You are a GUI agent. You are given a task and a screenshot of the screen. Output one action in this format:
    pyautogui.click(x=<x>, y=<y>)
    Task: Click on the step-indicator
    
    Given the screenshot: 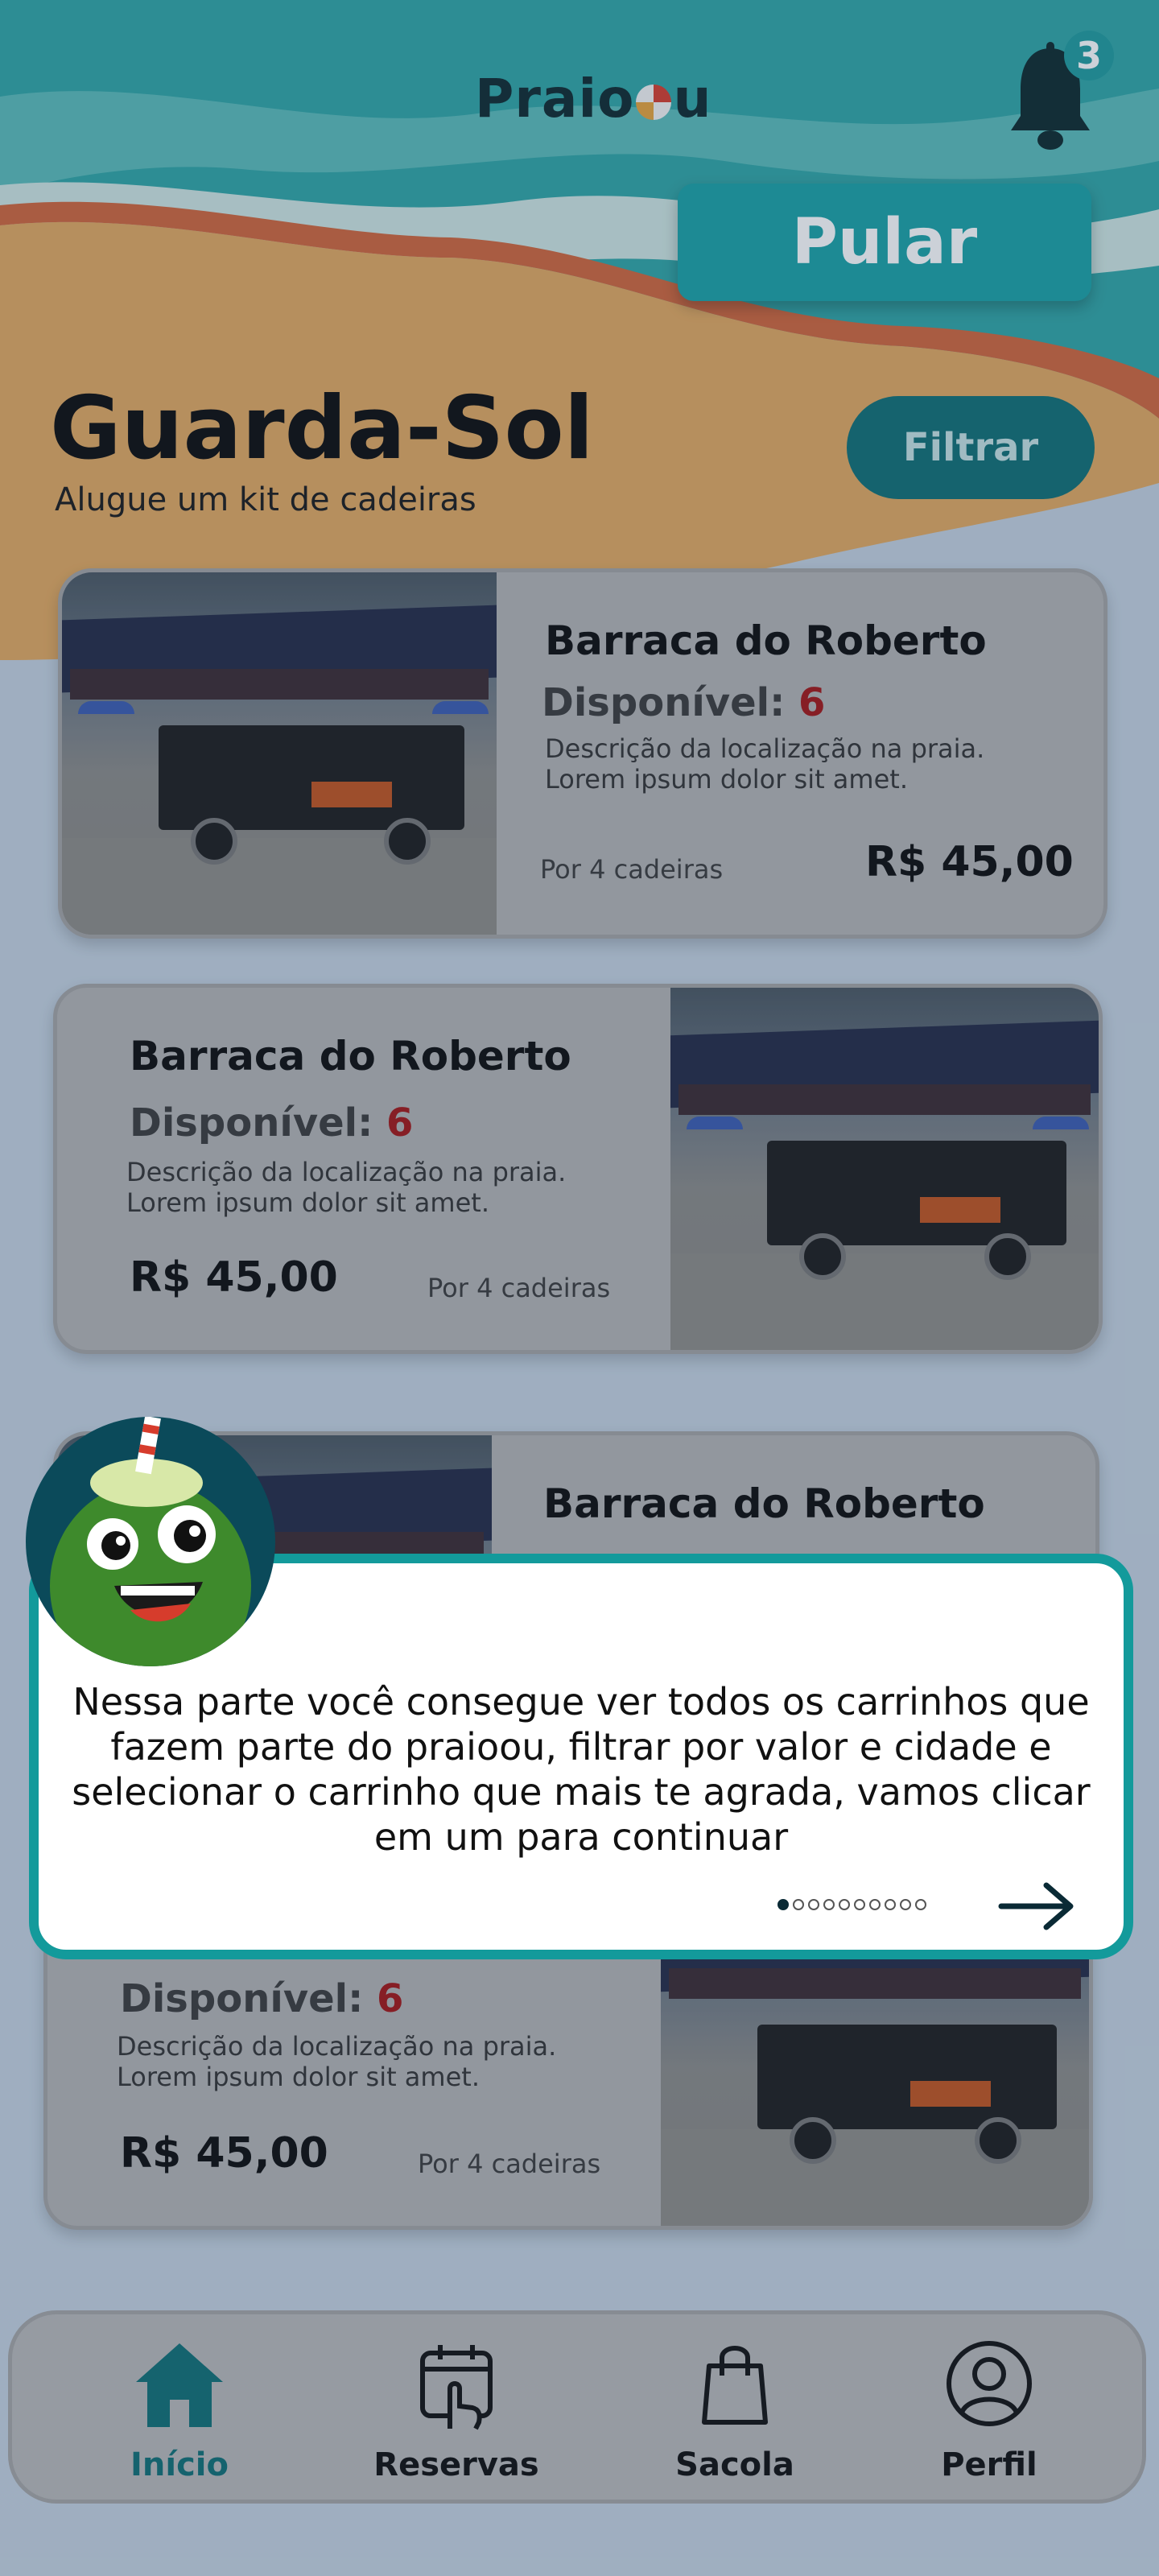 What is the action you would take?
    pyautogui.click(x=853, y=1906)
    